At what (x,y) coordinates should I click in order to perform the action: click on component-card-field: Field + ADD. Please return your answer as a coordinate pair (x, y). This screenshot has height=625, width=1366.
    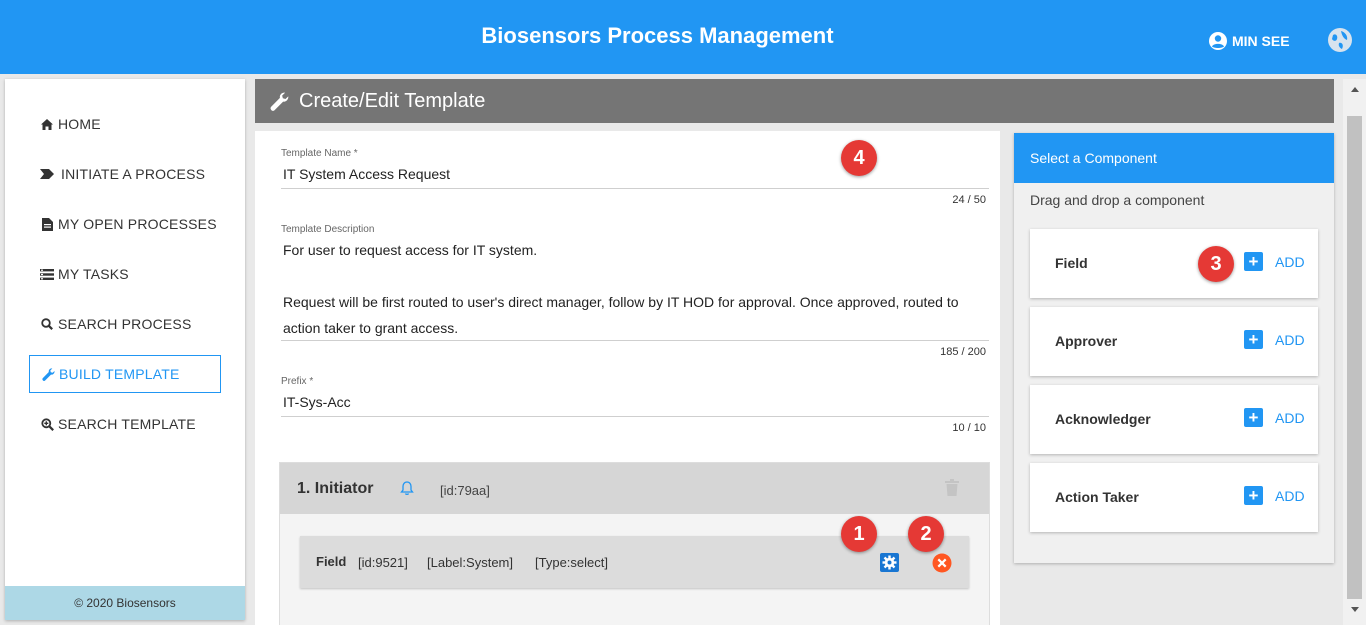
    Looking at the image, I should click on (1174, 263).